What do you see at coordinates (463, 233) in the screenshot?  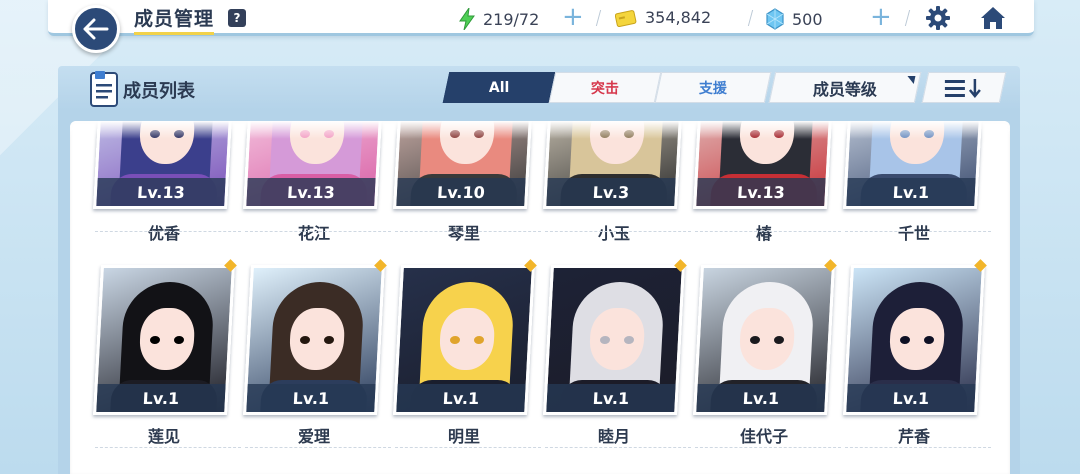 I see `member-name: 琴里` at bounding box center [463, 233].